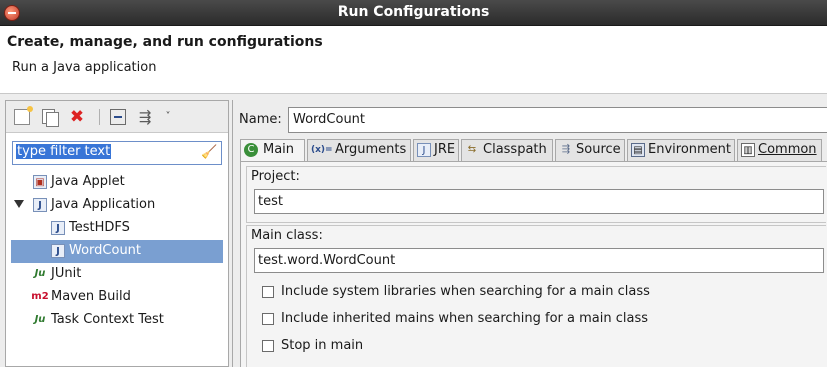  I want to click on project-label: Project:, so click(275, 176).